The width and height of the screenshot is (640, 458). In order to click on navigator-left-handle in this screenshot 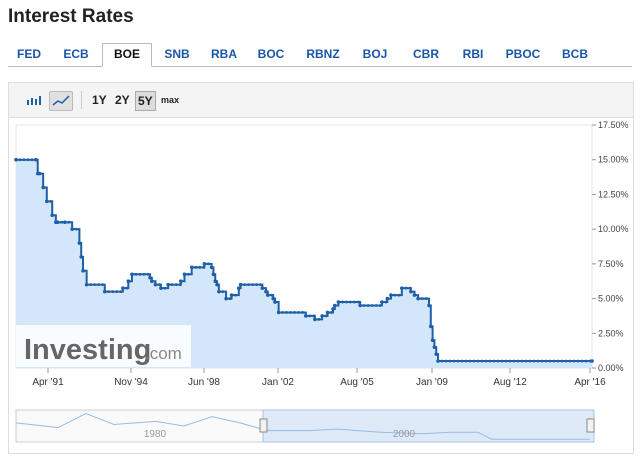, I will do `click(263, 425)`.